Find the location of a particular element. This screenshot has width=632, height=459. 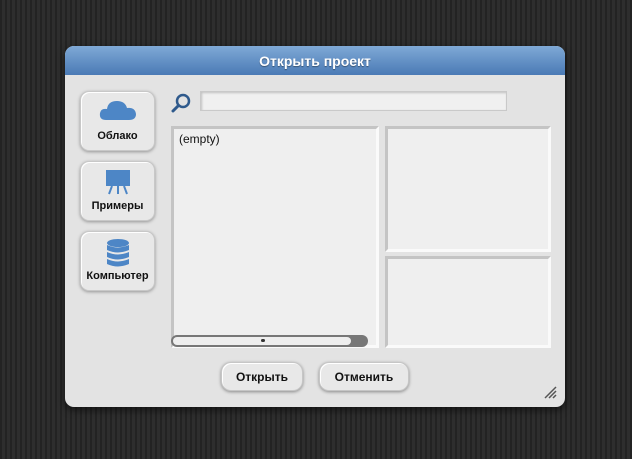

database-icon is located at coordinates (117, 253).